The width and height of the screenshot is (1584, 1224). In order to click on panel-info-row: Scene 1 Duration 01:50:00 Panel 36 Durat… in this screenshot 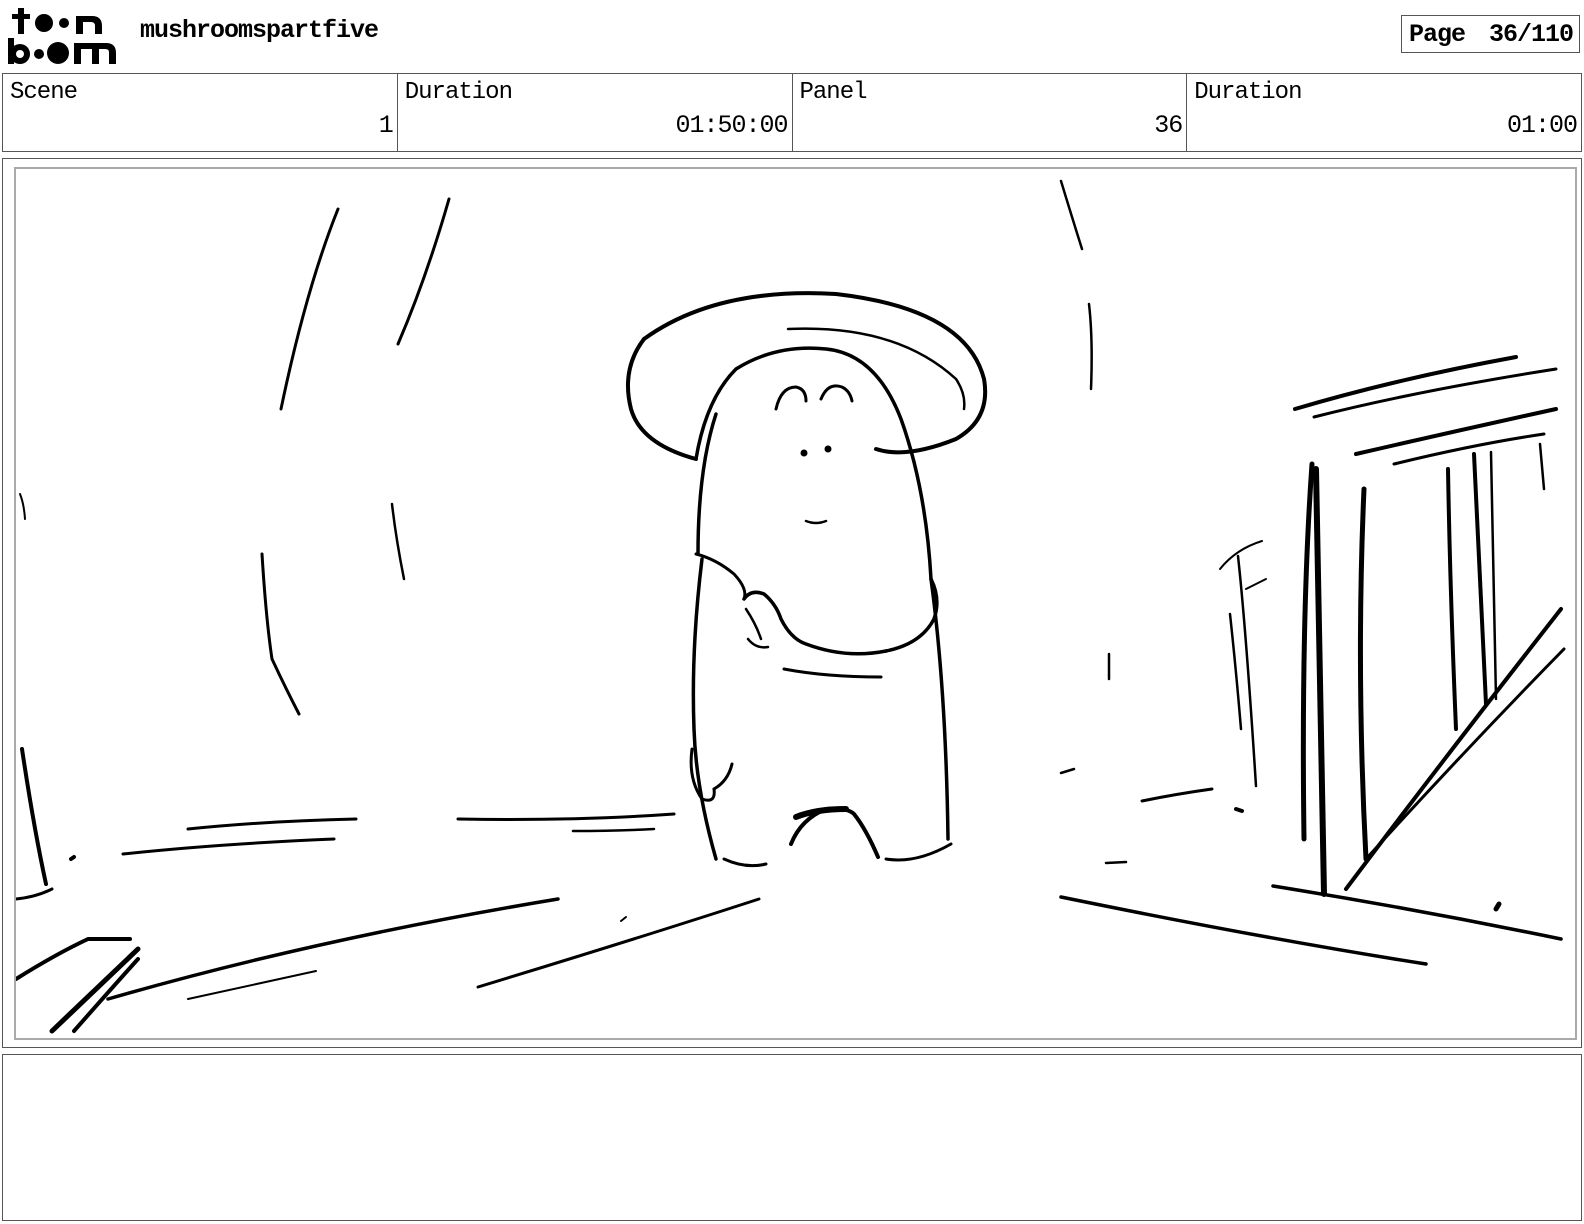, I will do `click(792, 112)`.